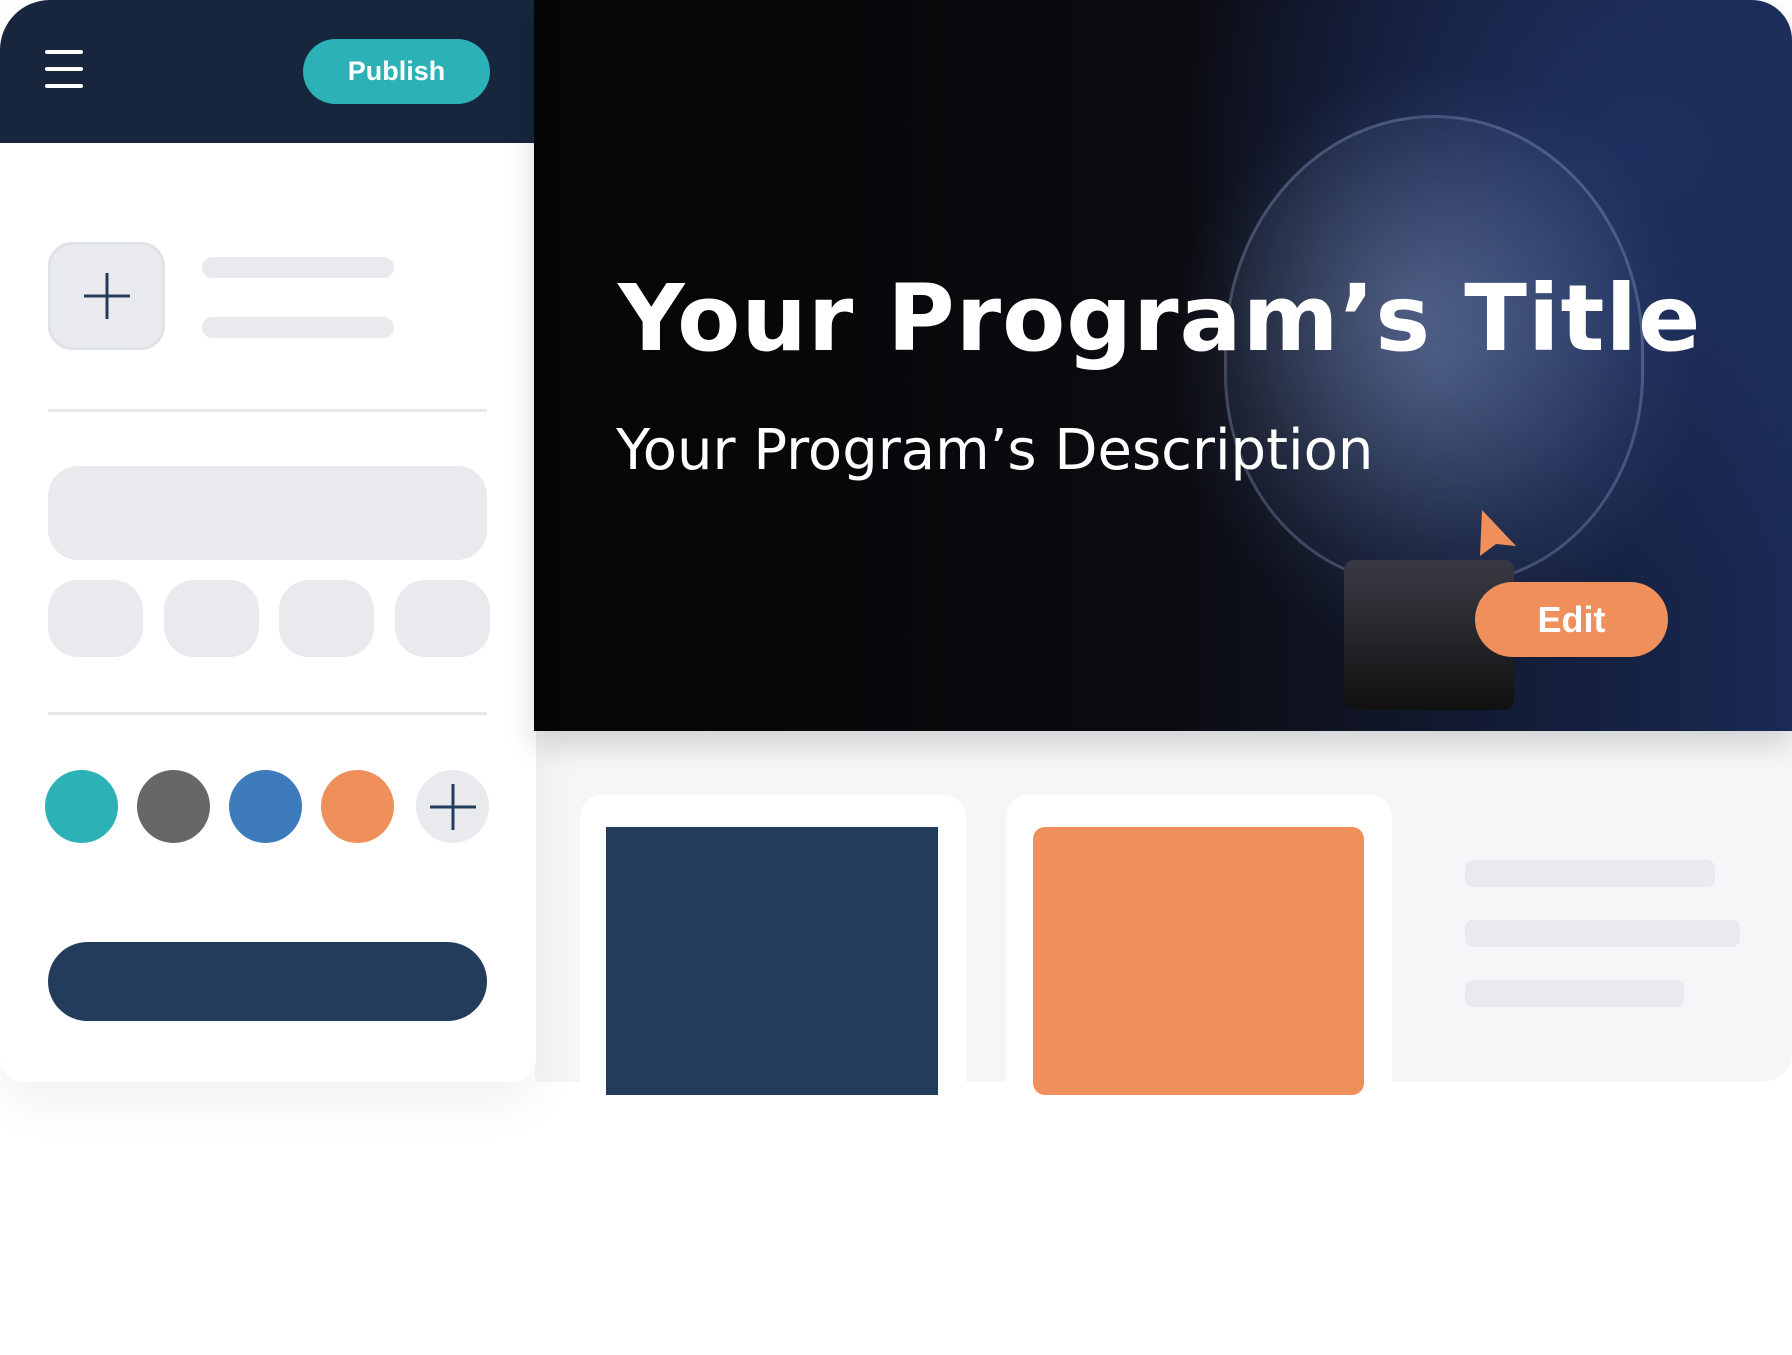 Image resolution: width=1792 pixels, height=1355 pixels. What do you see at coordinates (267, 981) in the screenshot?
I see `primary-action-button` at bounding box center [267, 981].